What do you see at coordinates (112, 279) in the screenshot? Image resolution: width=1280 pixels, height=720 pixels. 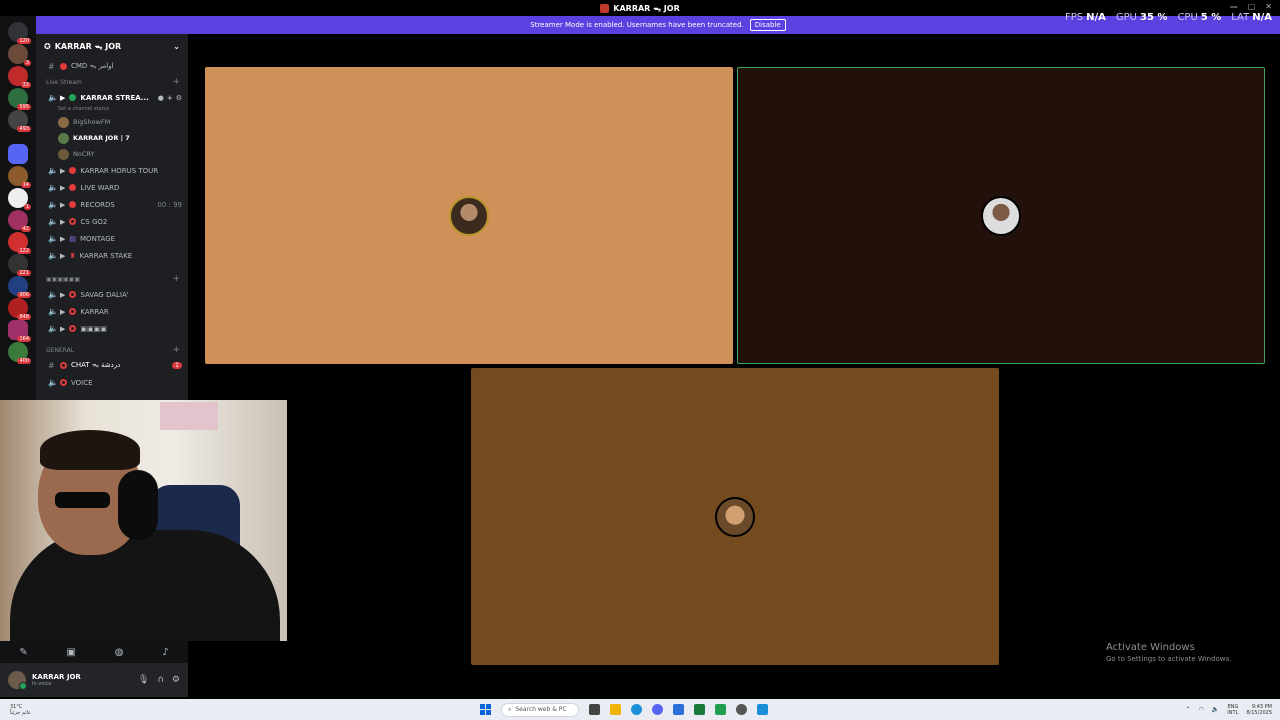 I see `category-2: ▣▣▣▣▣▣ +` at bounding box center [112, 279].